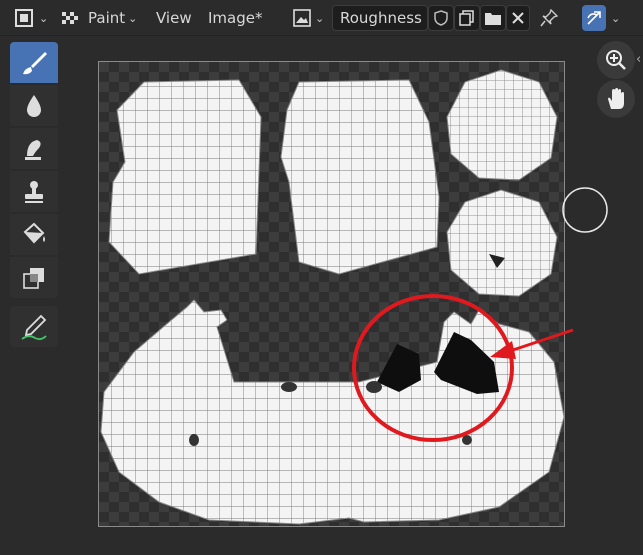 The image size is (643, 555). Describe the element at coordinates (503, 350) in the screenshot. I see `annotation-arrow-head` at that location.